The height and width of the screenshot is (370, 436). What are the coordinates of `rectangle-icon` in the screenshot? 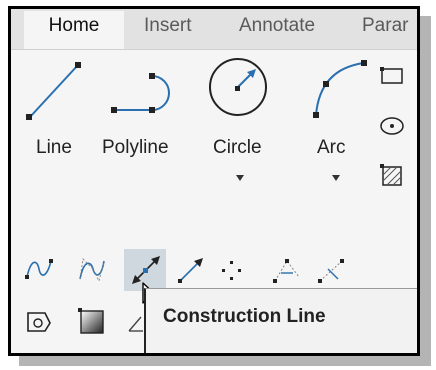 It's located at (392, 76).